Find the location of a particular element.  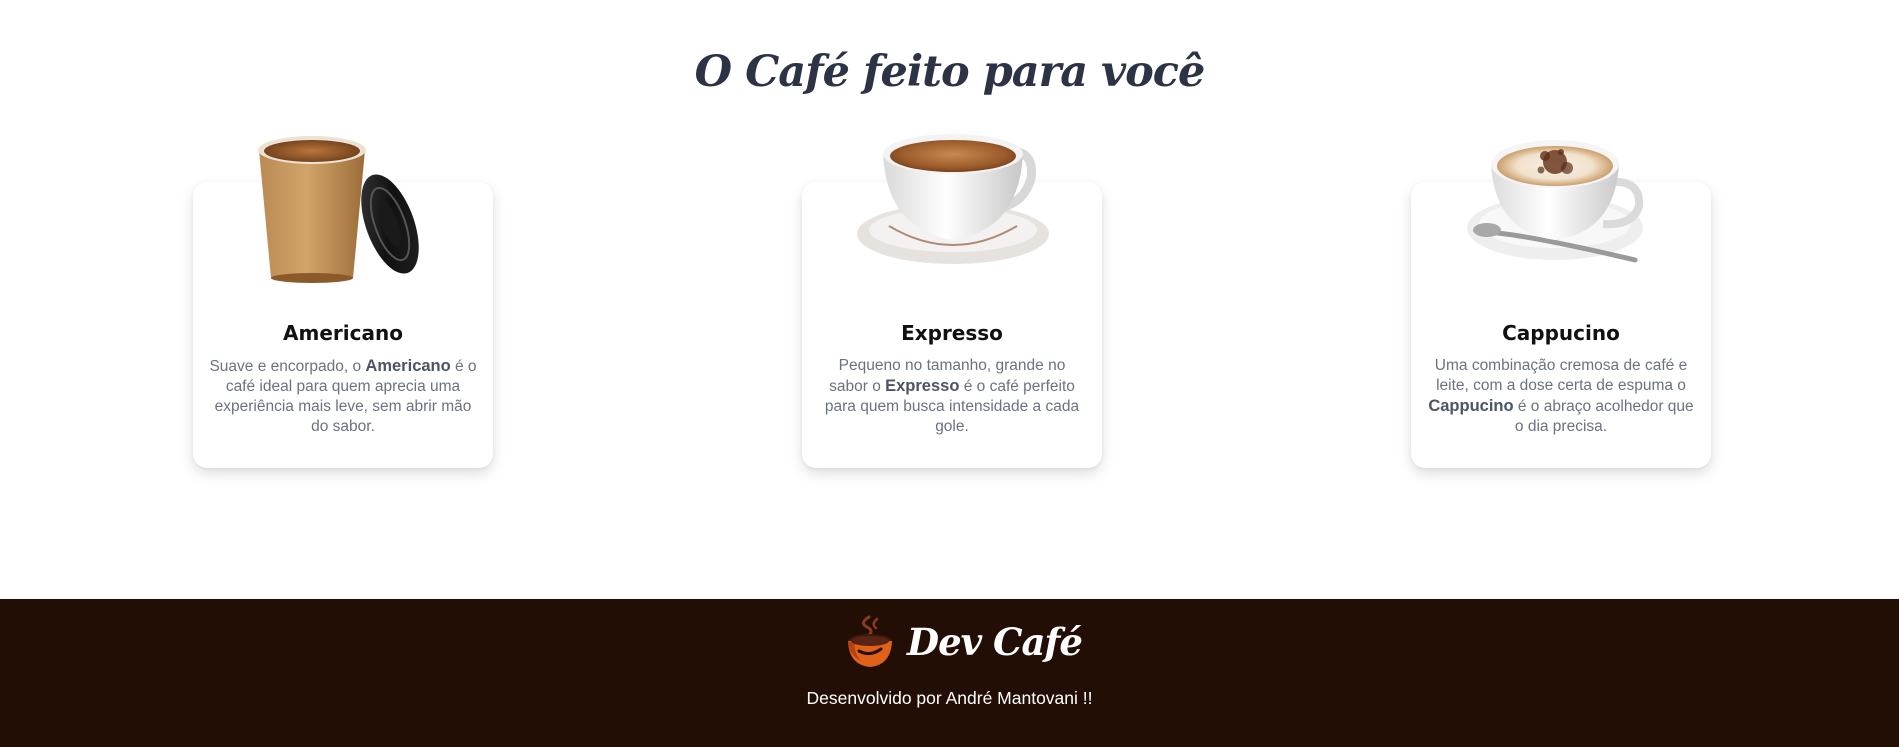

card-description-highlight: Cappucino is located at coordinates (1471, 406).